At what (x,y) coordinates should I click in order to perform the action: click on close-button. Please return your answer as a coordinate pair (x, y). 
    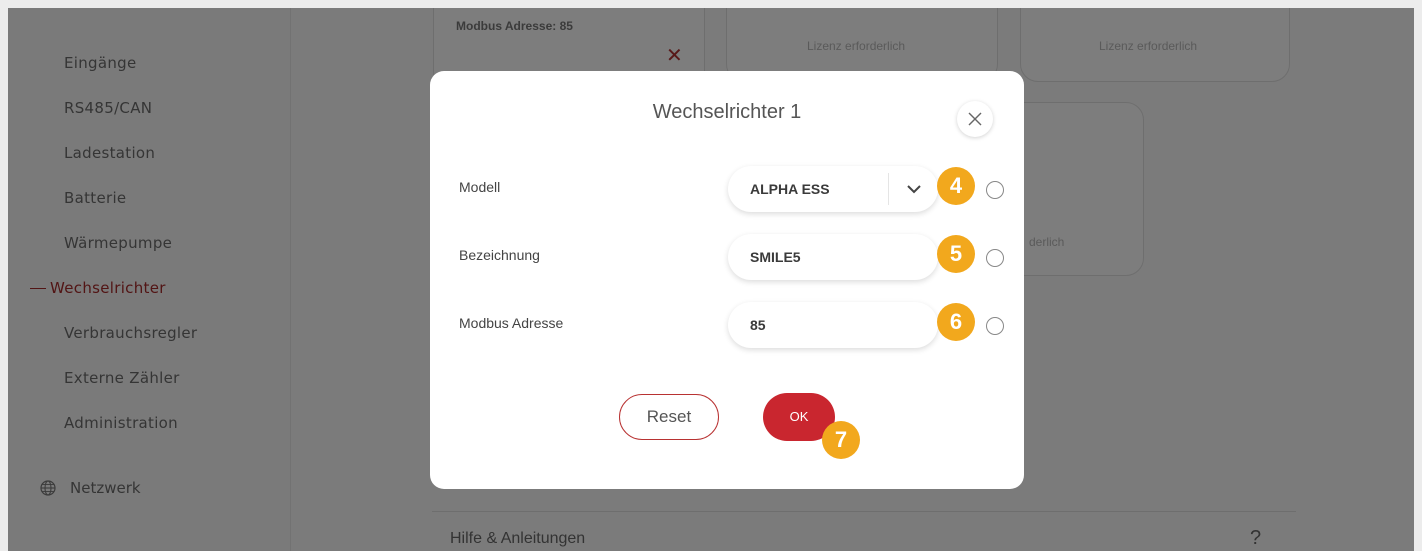
    Looking at the image, I should click on (975, 119).